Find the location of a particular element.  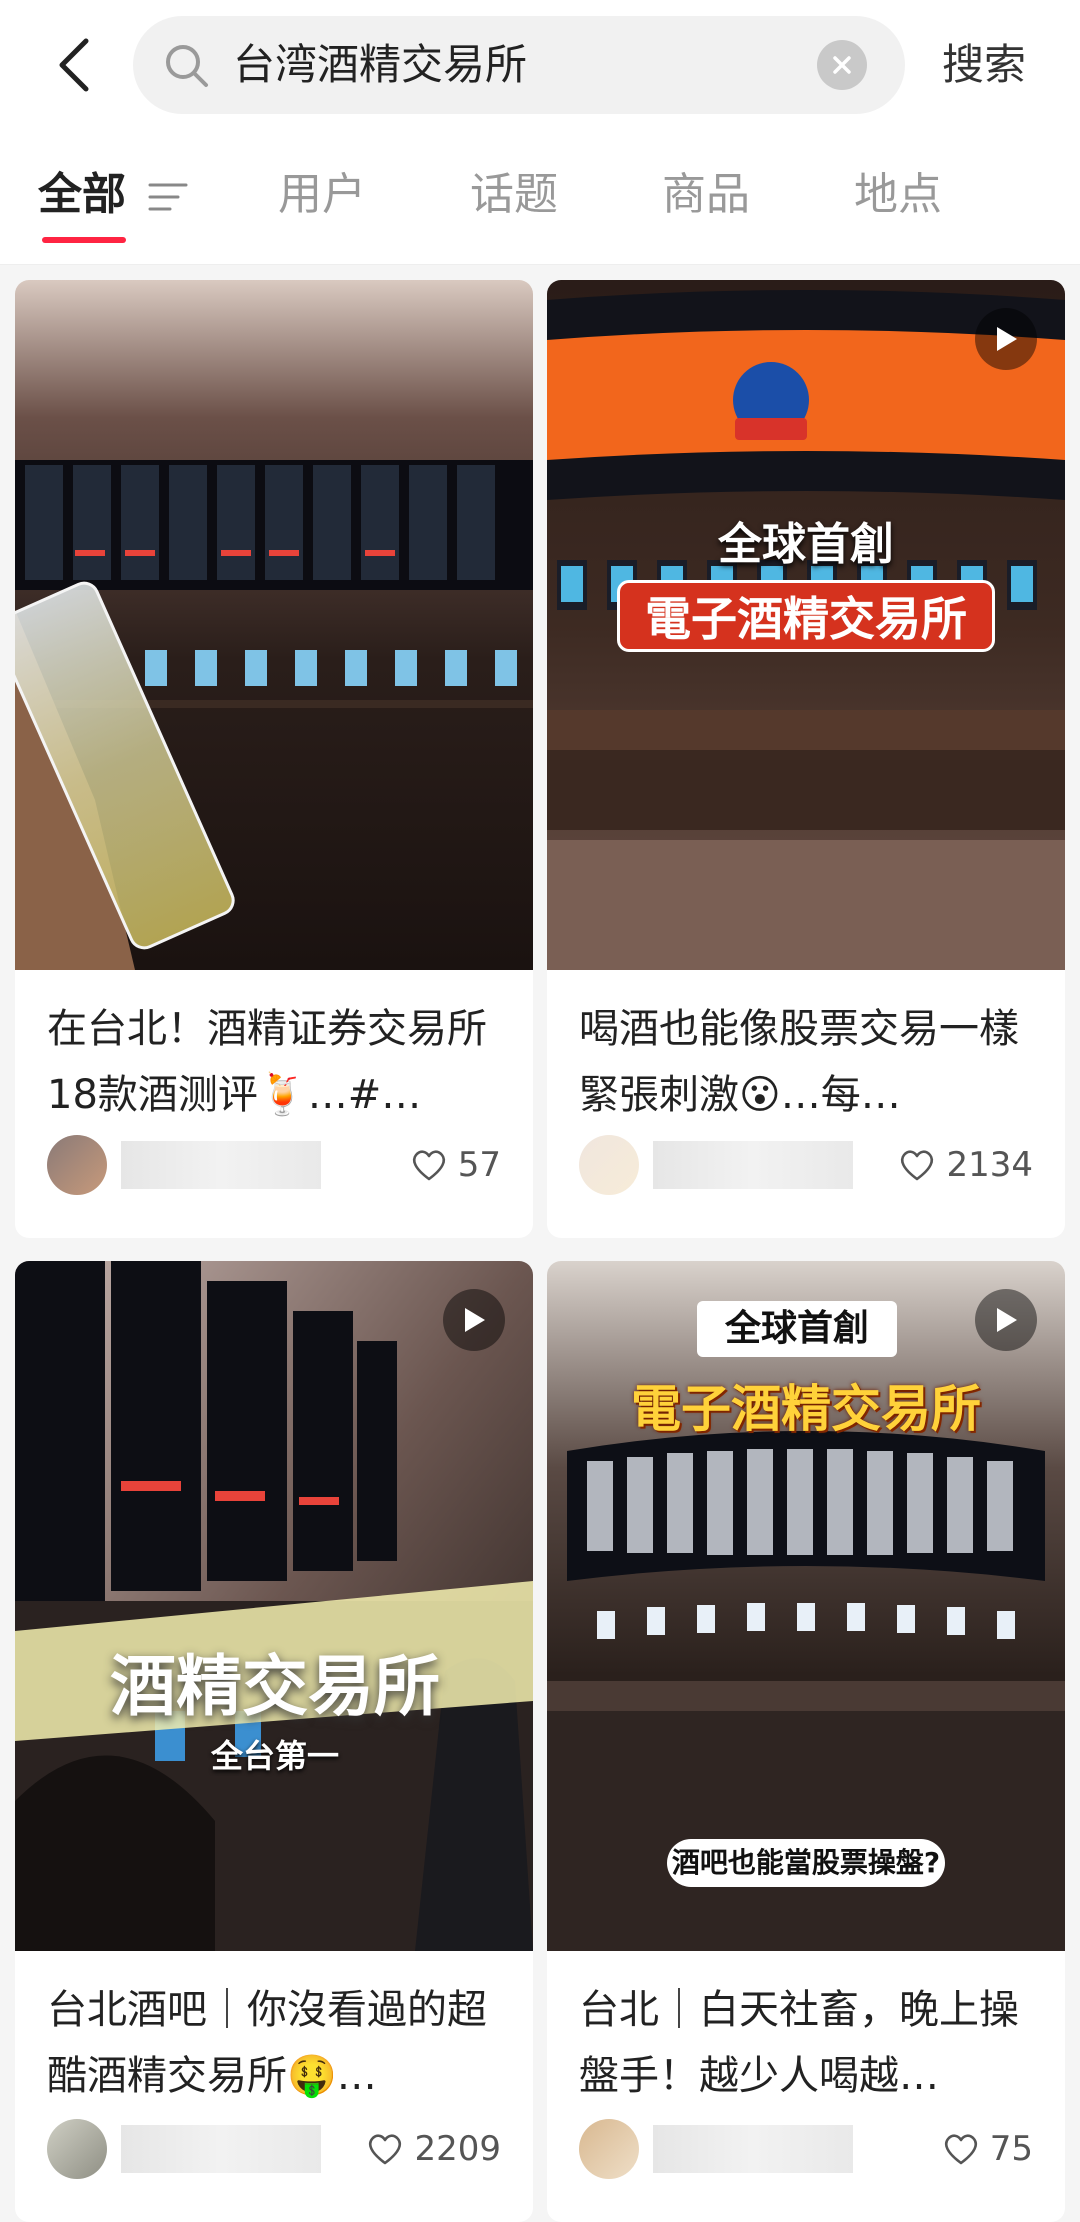

cover-image: 酒精交易所 全台第一 is located at coordinates (274, 1606).